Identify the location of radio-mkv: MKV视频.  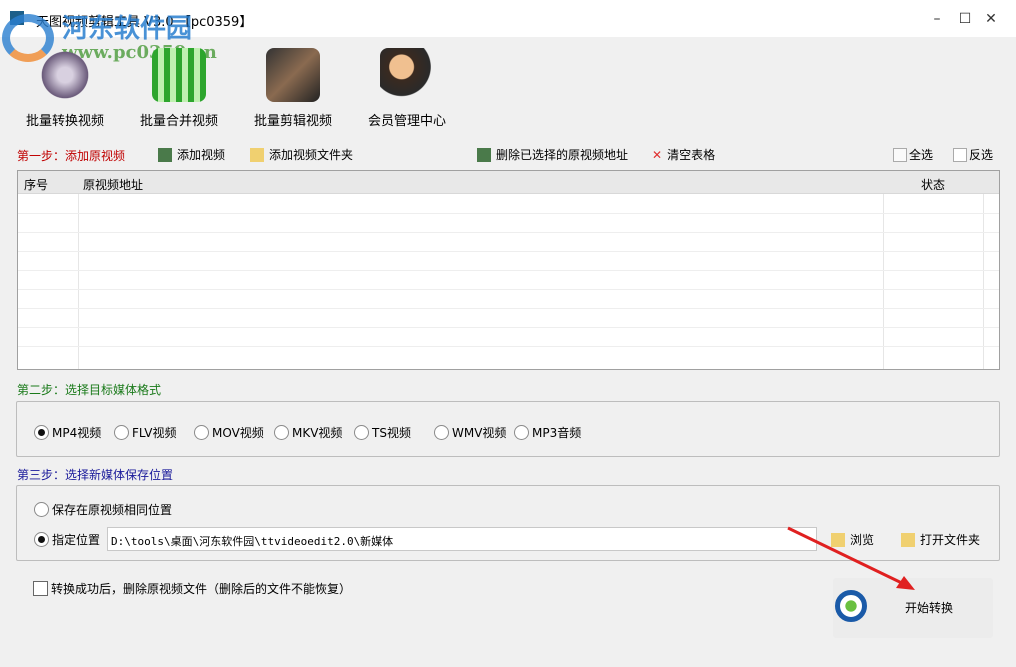
(308, 432).